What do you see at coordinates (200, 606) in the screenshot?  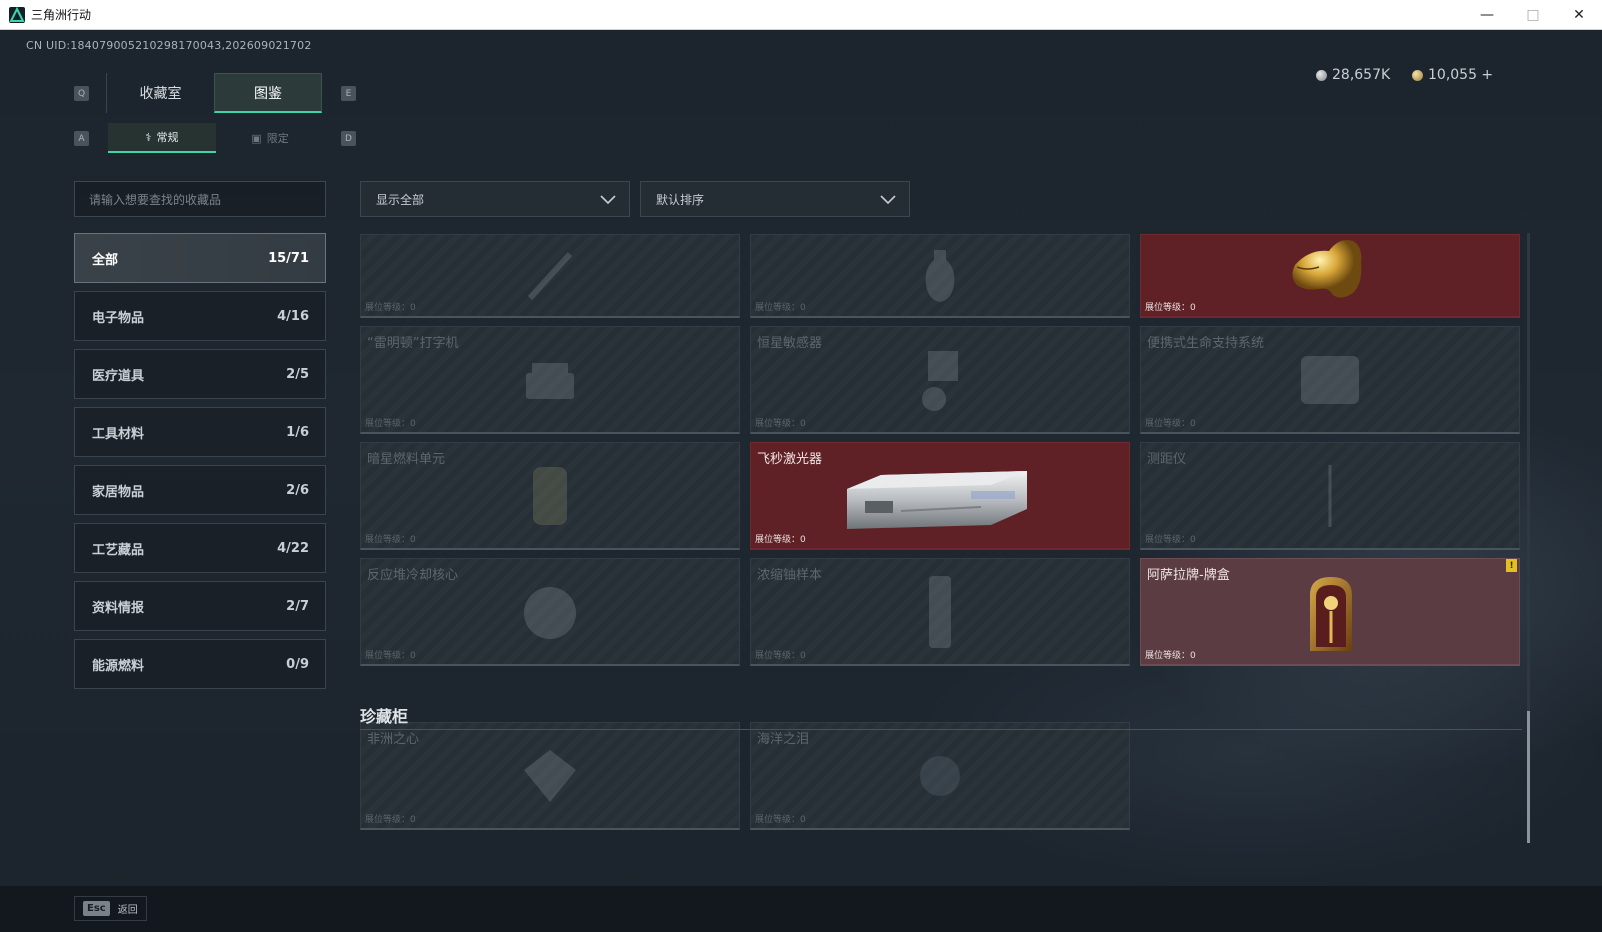 I see `category-intel: 资料情报 2/7` at bounding box center [200, 606].